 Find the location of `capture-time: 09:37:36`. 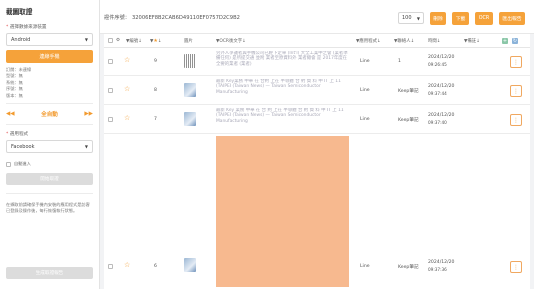

capture-time: 09:37:36 is located at coordinates (437, 269).